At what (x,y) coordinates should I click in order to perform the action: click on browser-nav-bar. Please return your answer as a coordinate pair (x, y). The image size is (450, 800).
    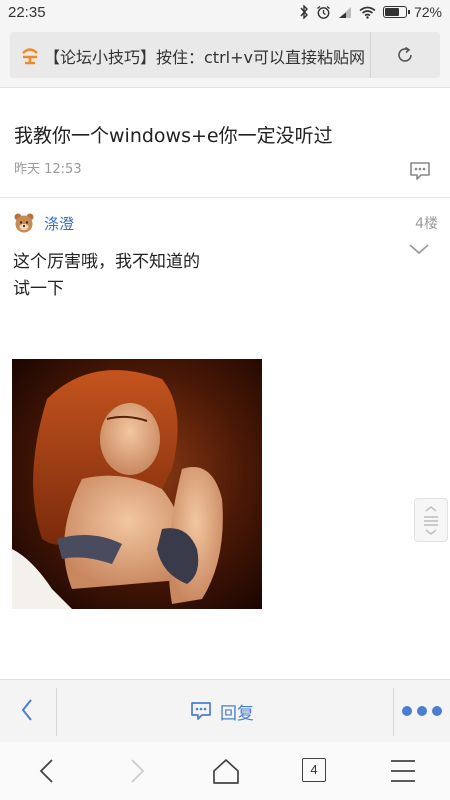
    Looking at the image, I should click on (225, 771).